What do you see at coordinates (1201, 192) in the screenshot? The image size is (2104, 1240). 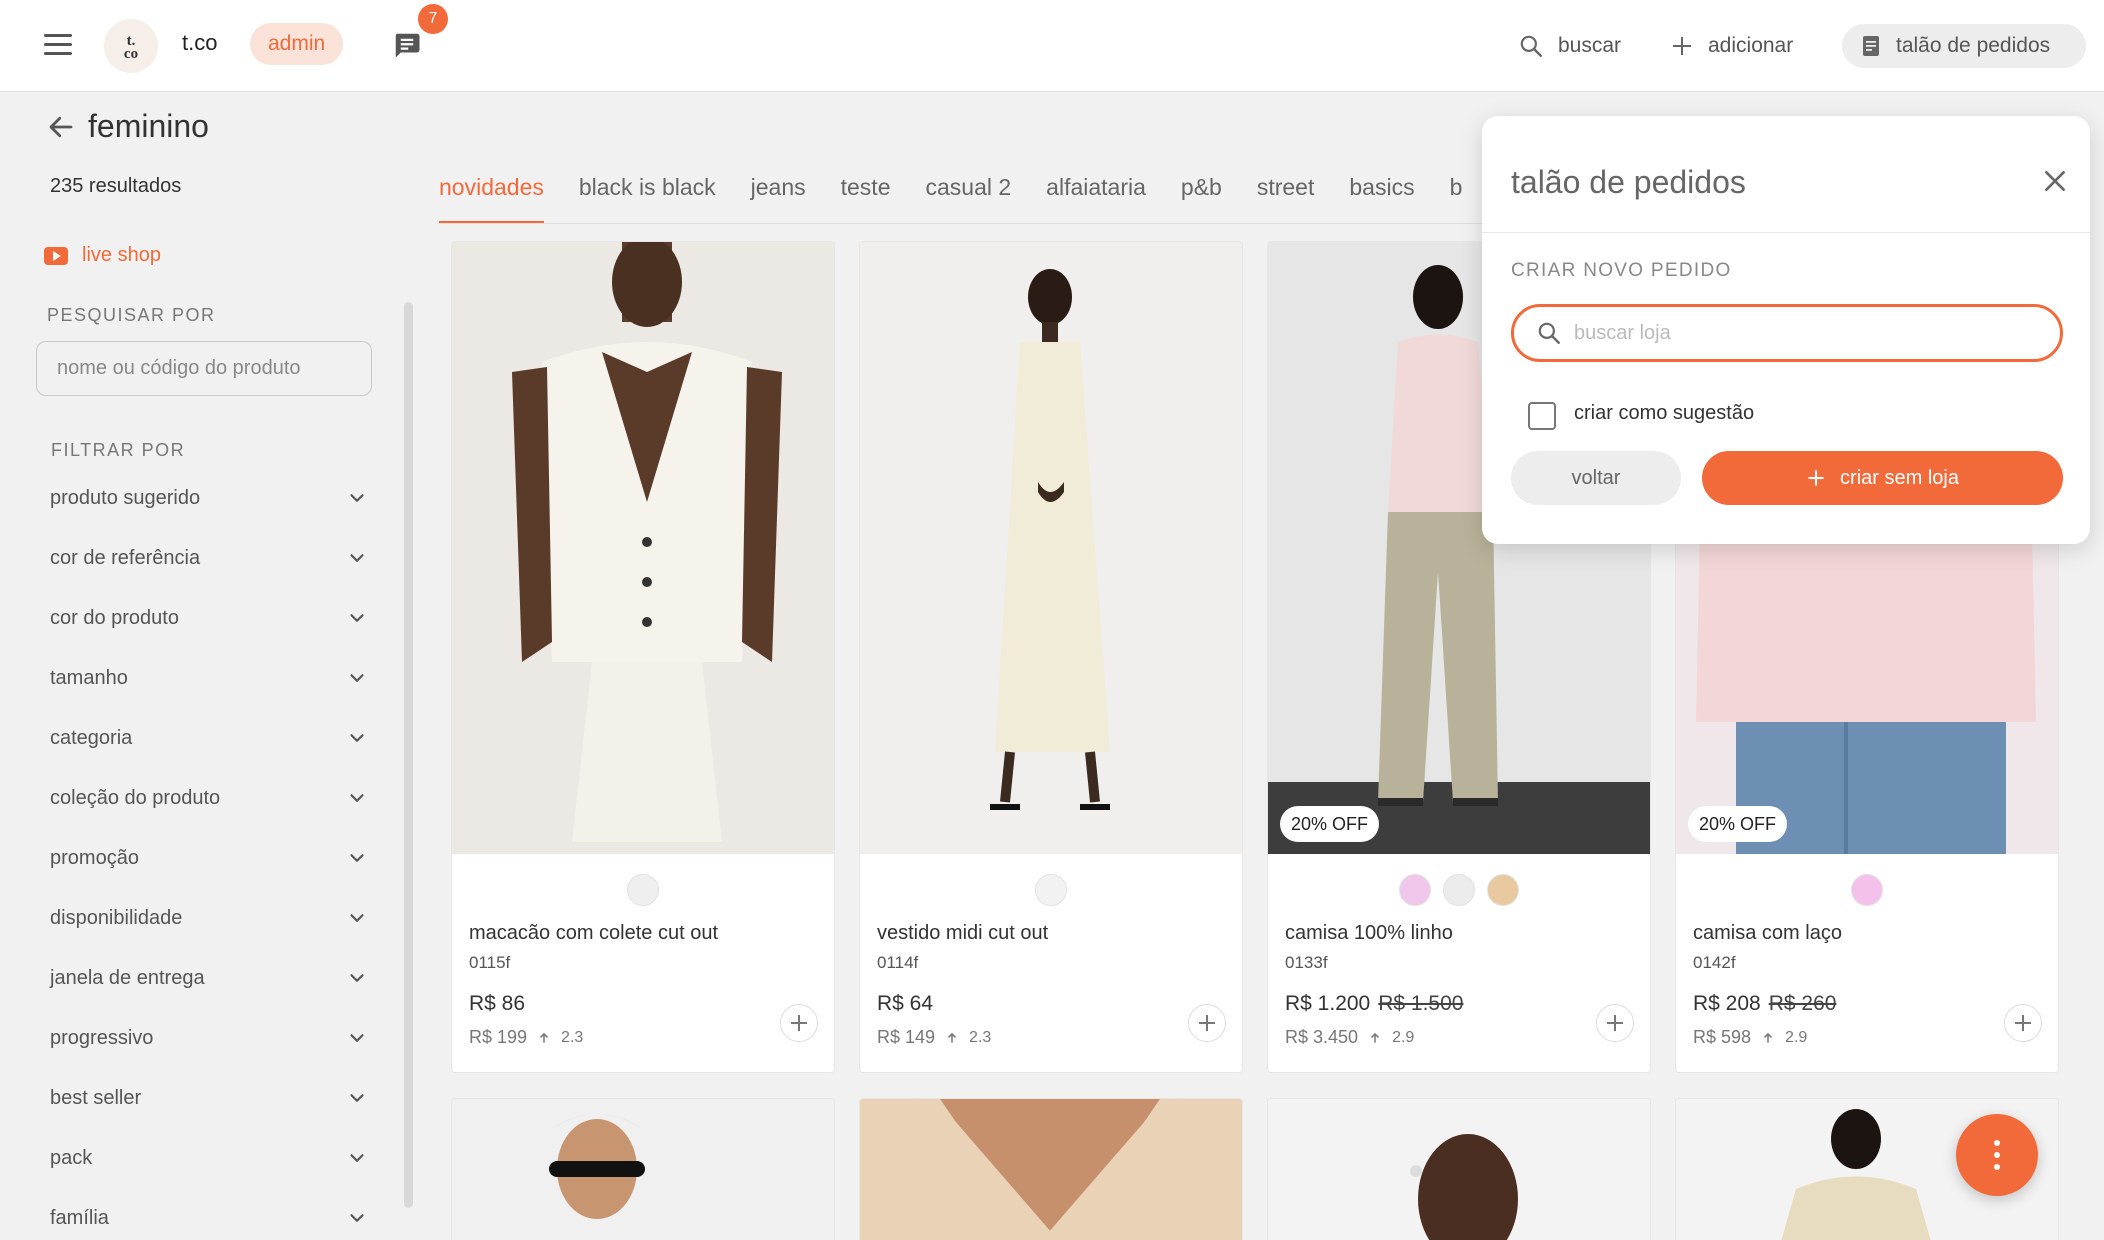 I see `tab-item: p&b` at bounding box center [1201, 192].